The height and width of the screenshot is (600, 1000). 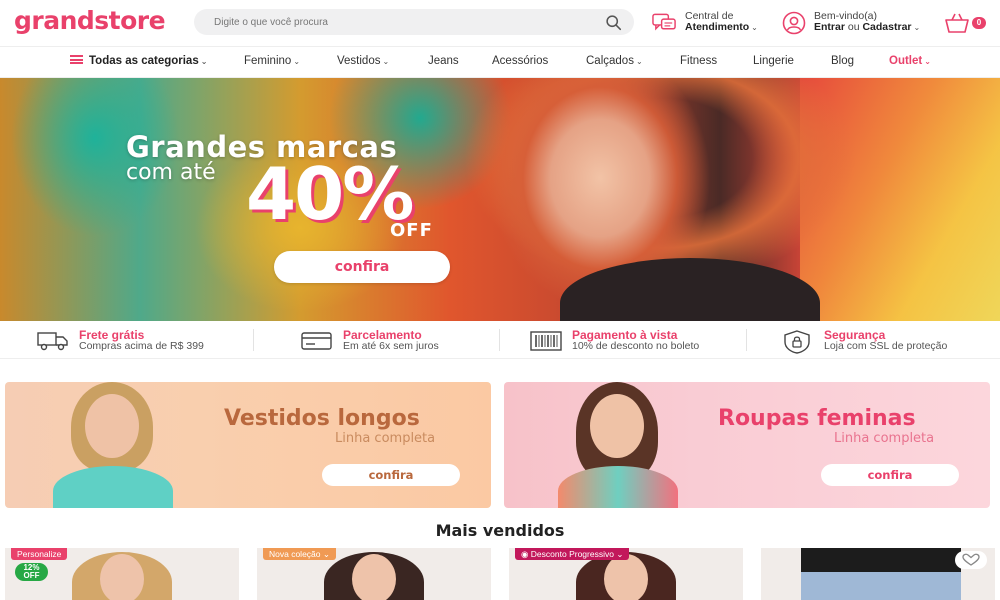 I want to click on account-label: Bem-vindo(a) Entrar ou Cadastrar ⌄, so click(x=867, y=22).